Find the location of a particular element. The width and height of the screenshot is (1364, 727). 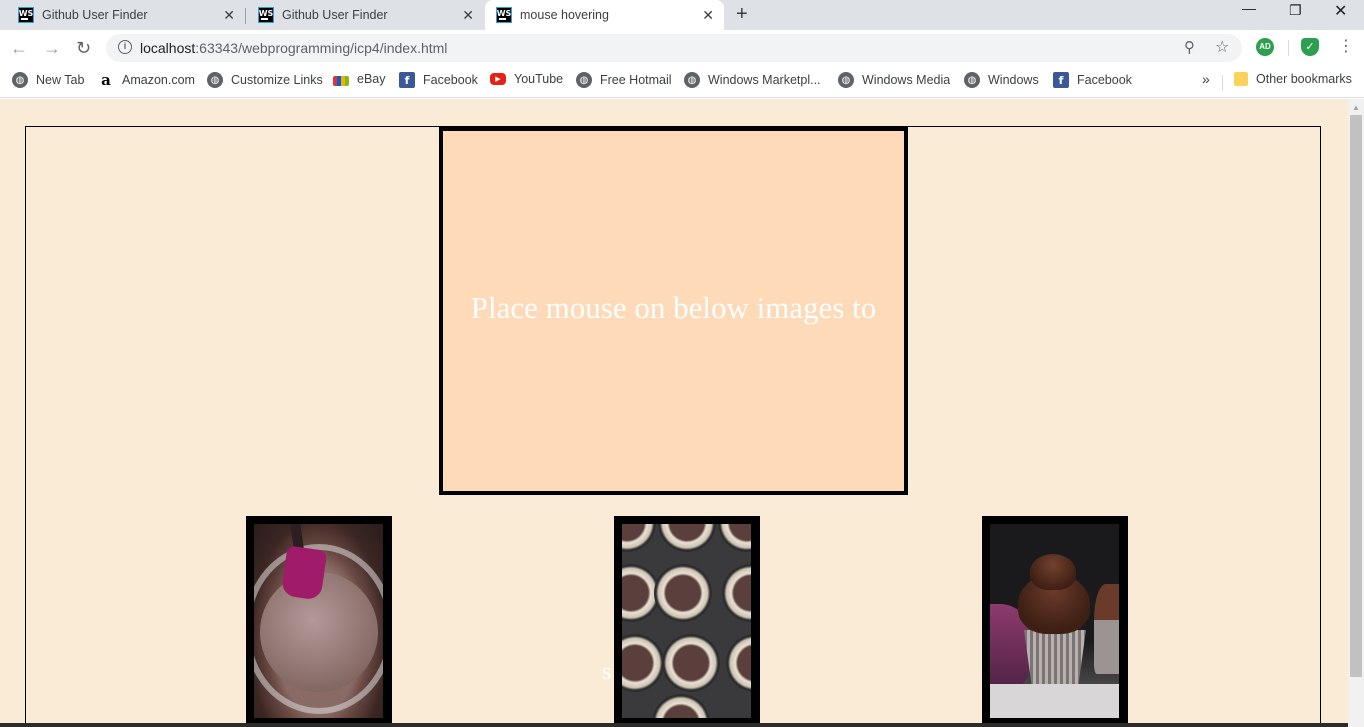

taskbar-edge is located at coordinates (674, 725).